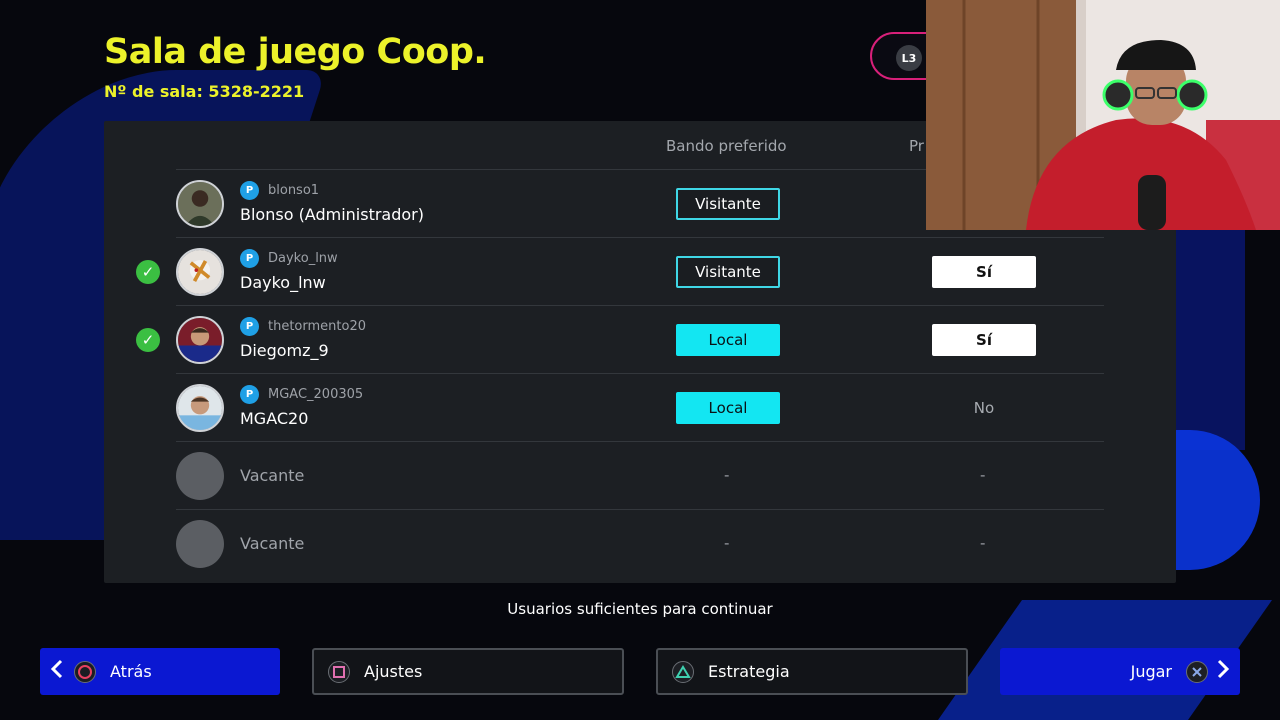  I want to click on status-message: Usuarios suficientes para continuar, so click(640, 609).